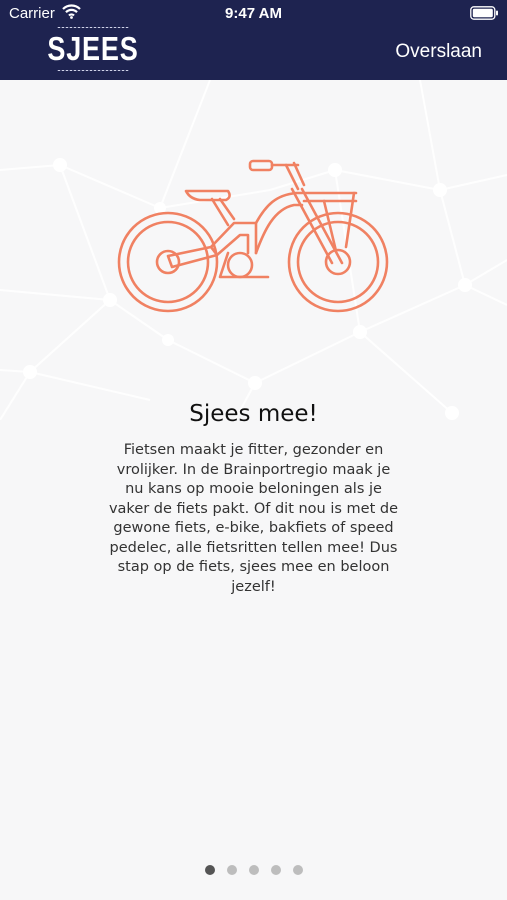 The height and width of the screenshot is (900, 507). I want to click on description-line: gewone fiets, e-bike, bakfiets of speed, so click(253, 528).